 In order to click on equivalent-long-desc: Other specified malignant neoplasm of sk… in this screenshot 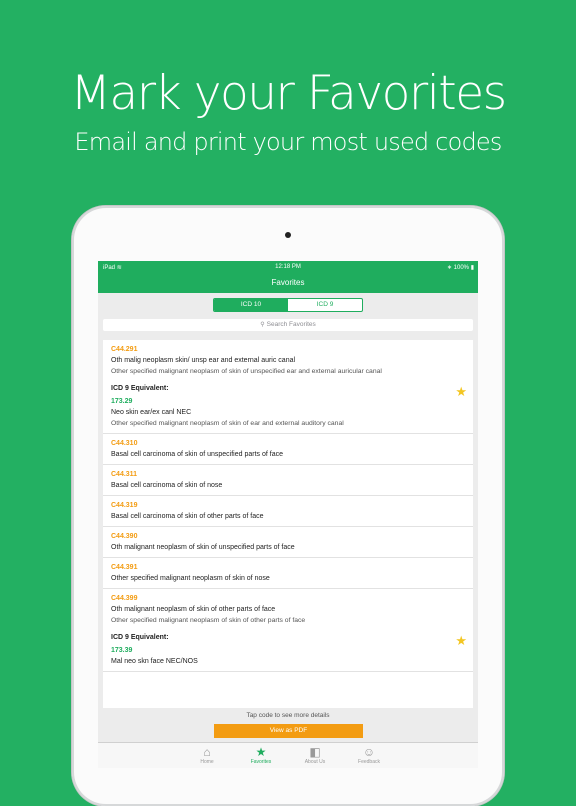, I will do `click(227, 423)`.